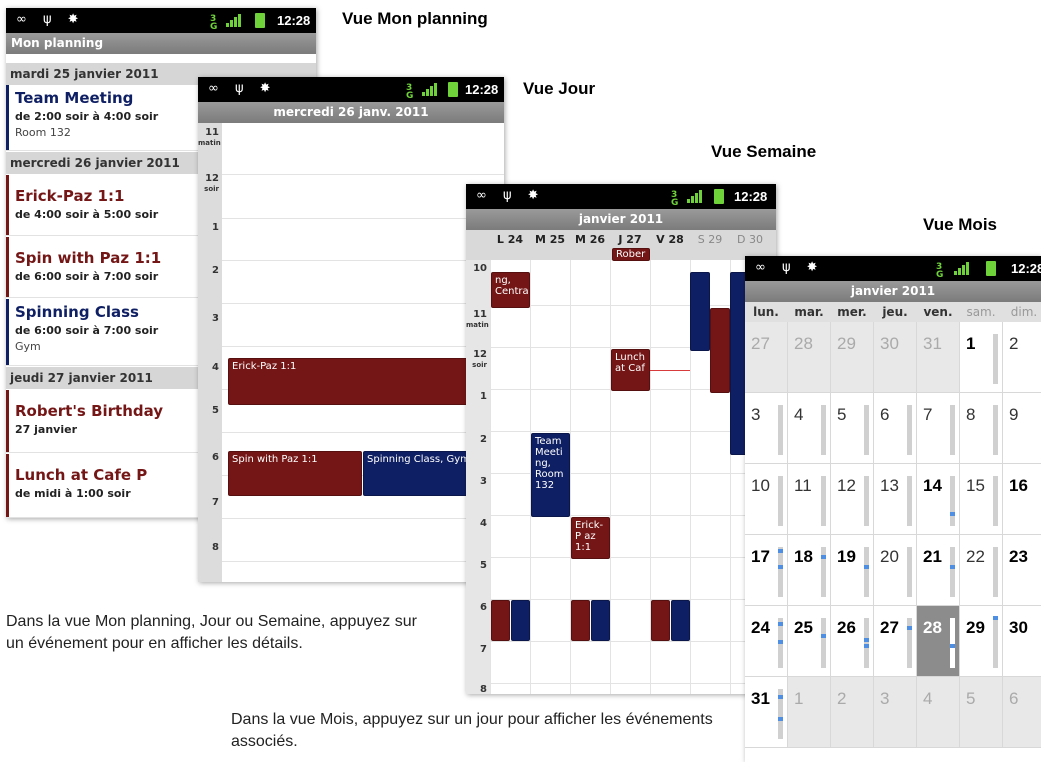 The height and width of the screenshot is (762, 1041). What do you see at coordinates (480, 267) in the screenshot?
I see `hour-label: 10` at bounding box center [480, 267].